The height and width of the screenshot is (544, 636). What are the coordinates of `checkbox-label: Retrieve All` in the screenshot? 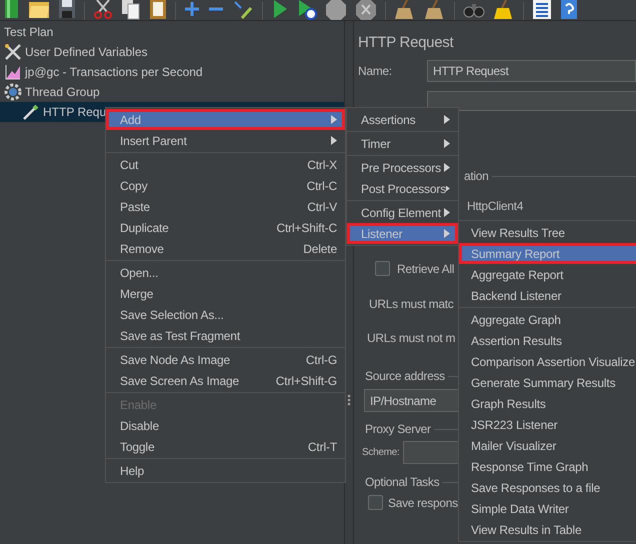 It's located at (425, 269).